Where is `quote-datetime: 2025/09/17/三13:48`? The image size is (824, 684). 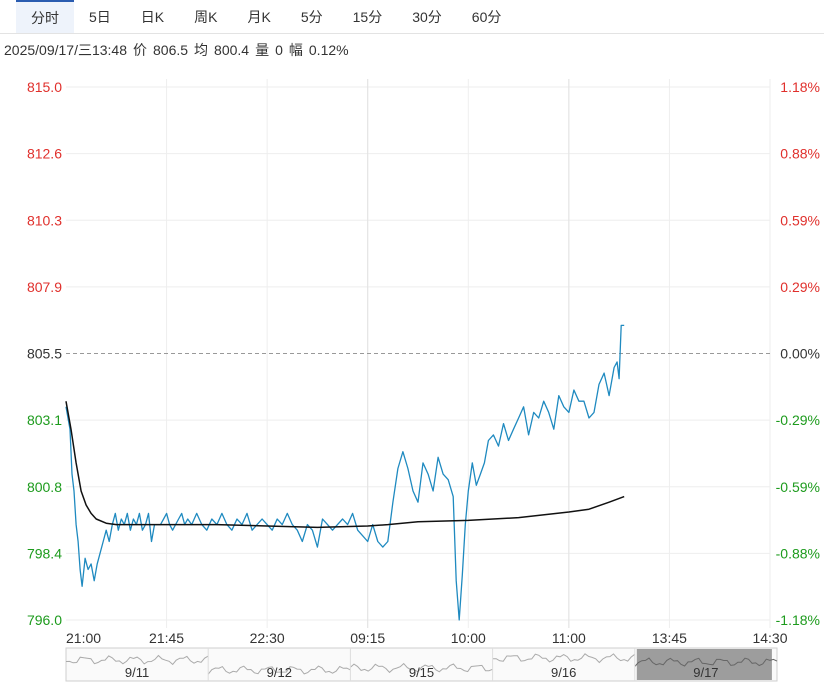 quote-datetime: 2025/09/17/三13:48 is located at coordinates (65, 50).